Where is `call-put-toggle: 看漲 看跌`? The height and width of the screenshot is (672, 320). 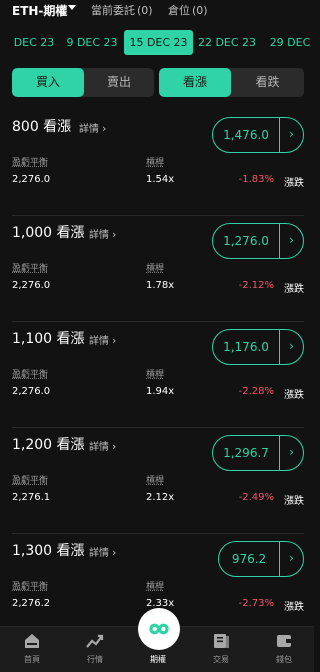
call-put-toggle: 看漲 看跌 is located at coordinates (231, 82).